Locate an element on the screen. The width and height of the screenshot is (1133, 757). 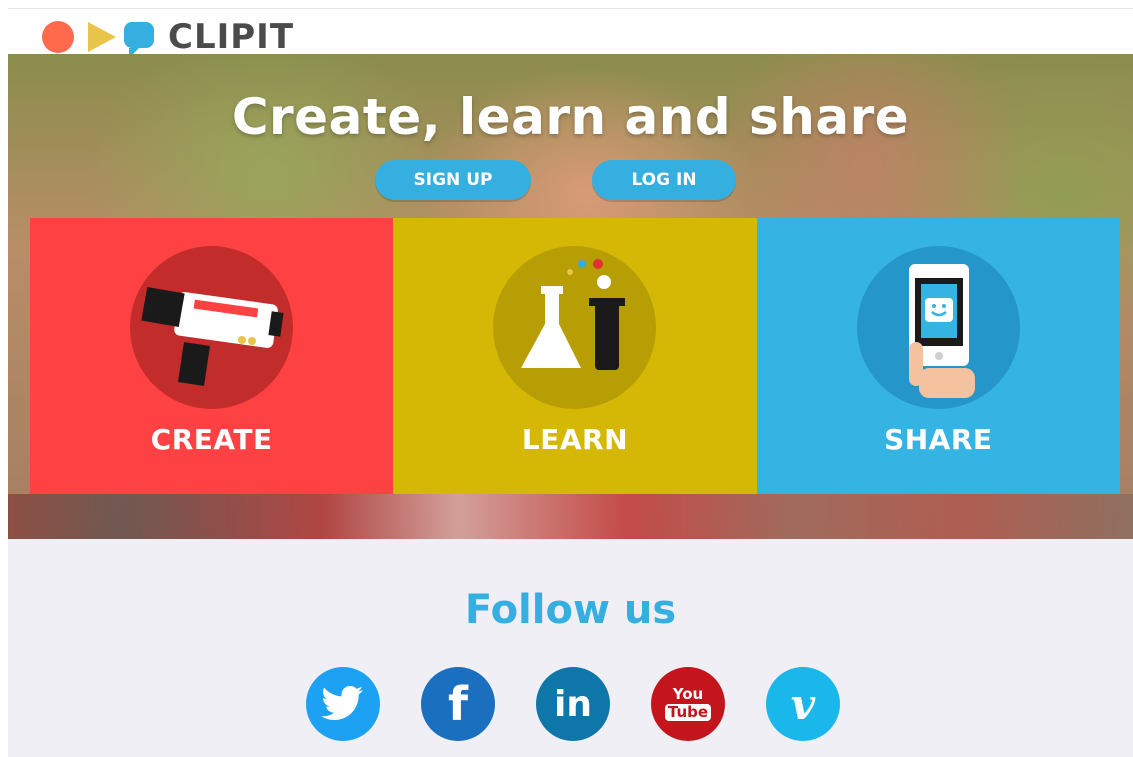
facebook-glyph: f is located at coordinates (457, 704).